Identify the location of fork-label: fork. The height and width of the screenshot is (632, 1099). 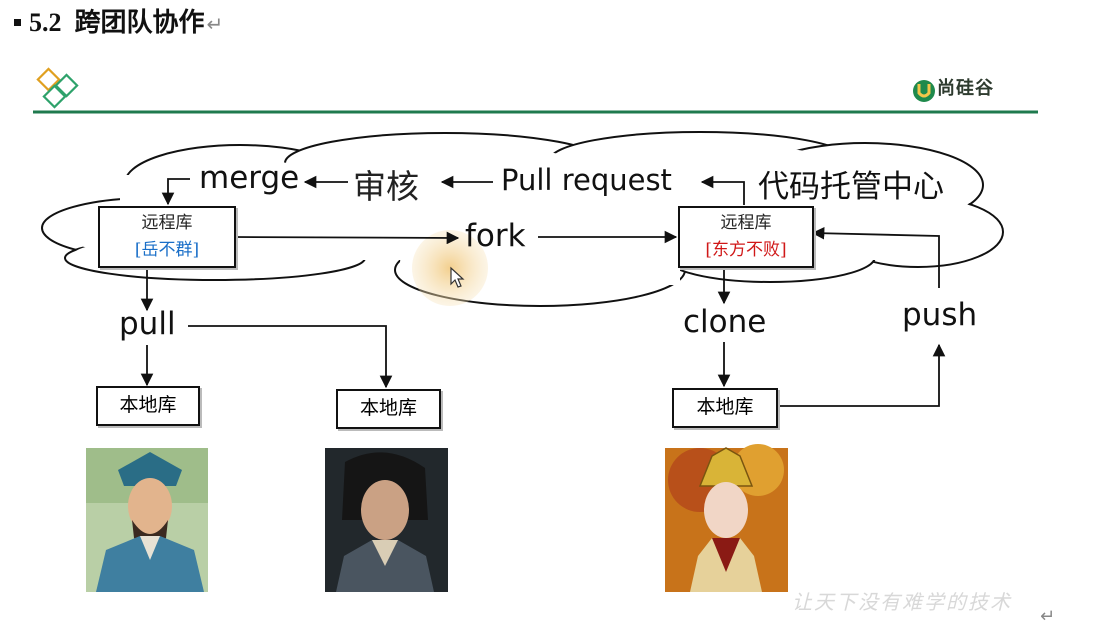
(495, 236).